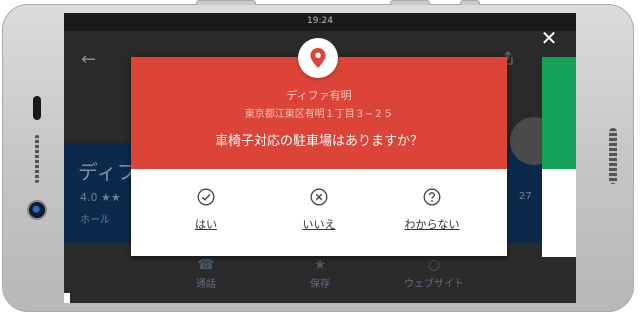  What do you see at coordinates (432, 197) in the screenshot?
I see `question-circle-icon` at bounding box center [432, 197].